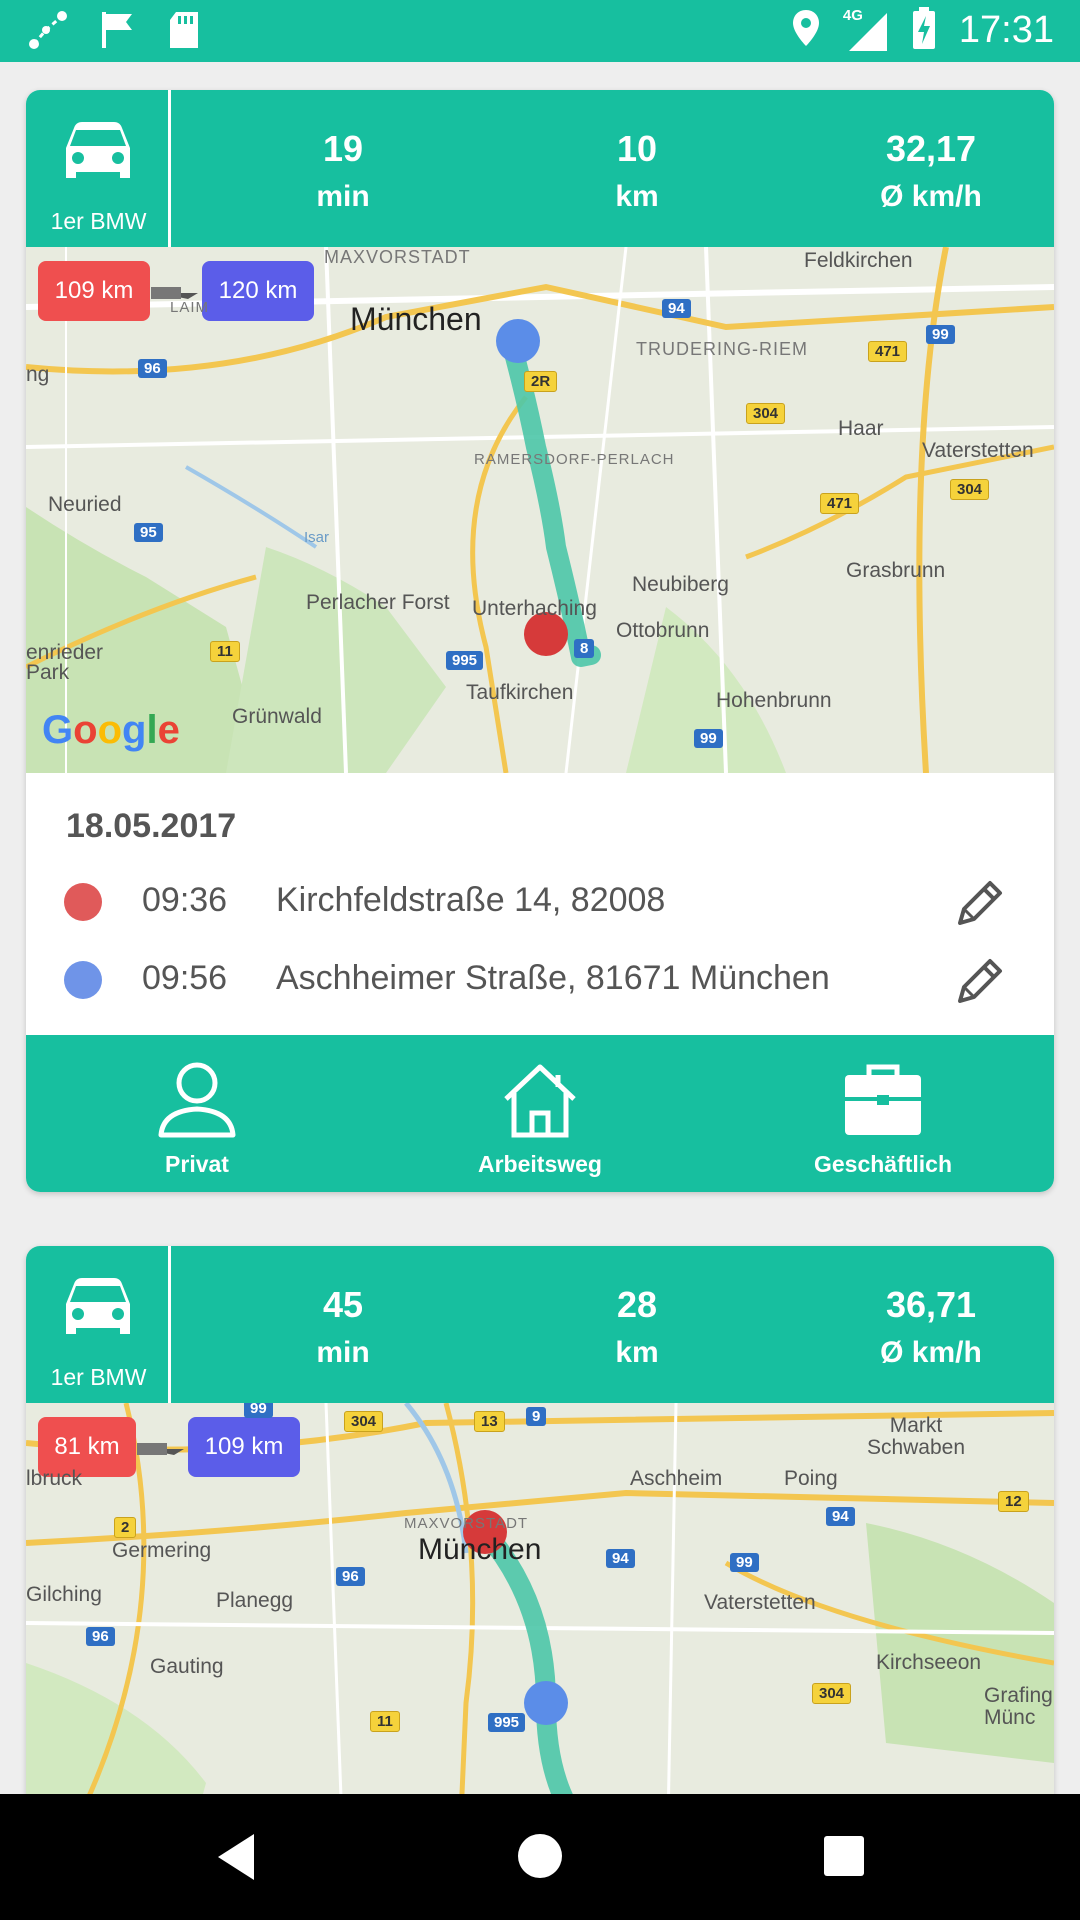  What do you see at coordinates (85, 504) in the screenshot?
I see `map-label: Neuried` at bounding box center [85, 504].